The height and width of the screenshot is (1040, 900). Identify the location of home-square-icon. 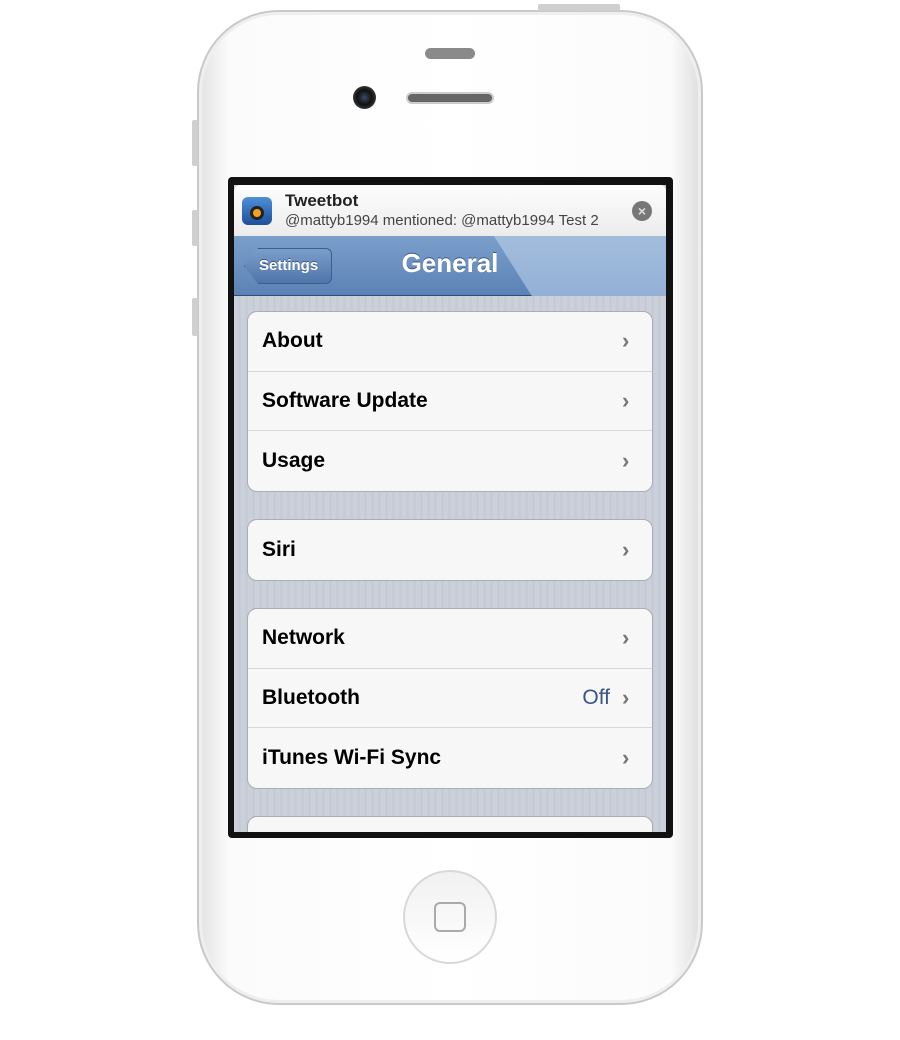
(450, 917).